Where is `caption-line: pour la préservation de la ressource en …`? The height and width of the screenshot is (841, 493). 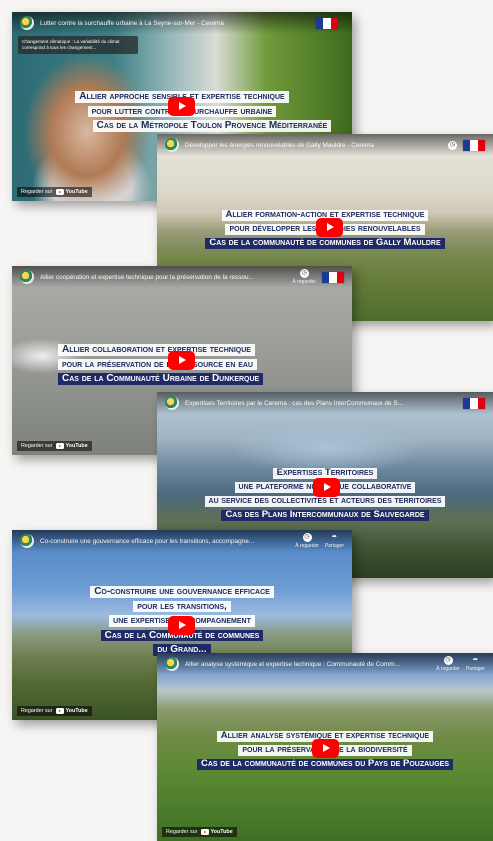
caption-line: pour la préservation de la ressource en … is located at coordinates (157, 364).